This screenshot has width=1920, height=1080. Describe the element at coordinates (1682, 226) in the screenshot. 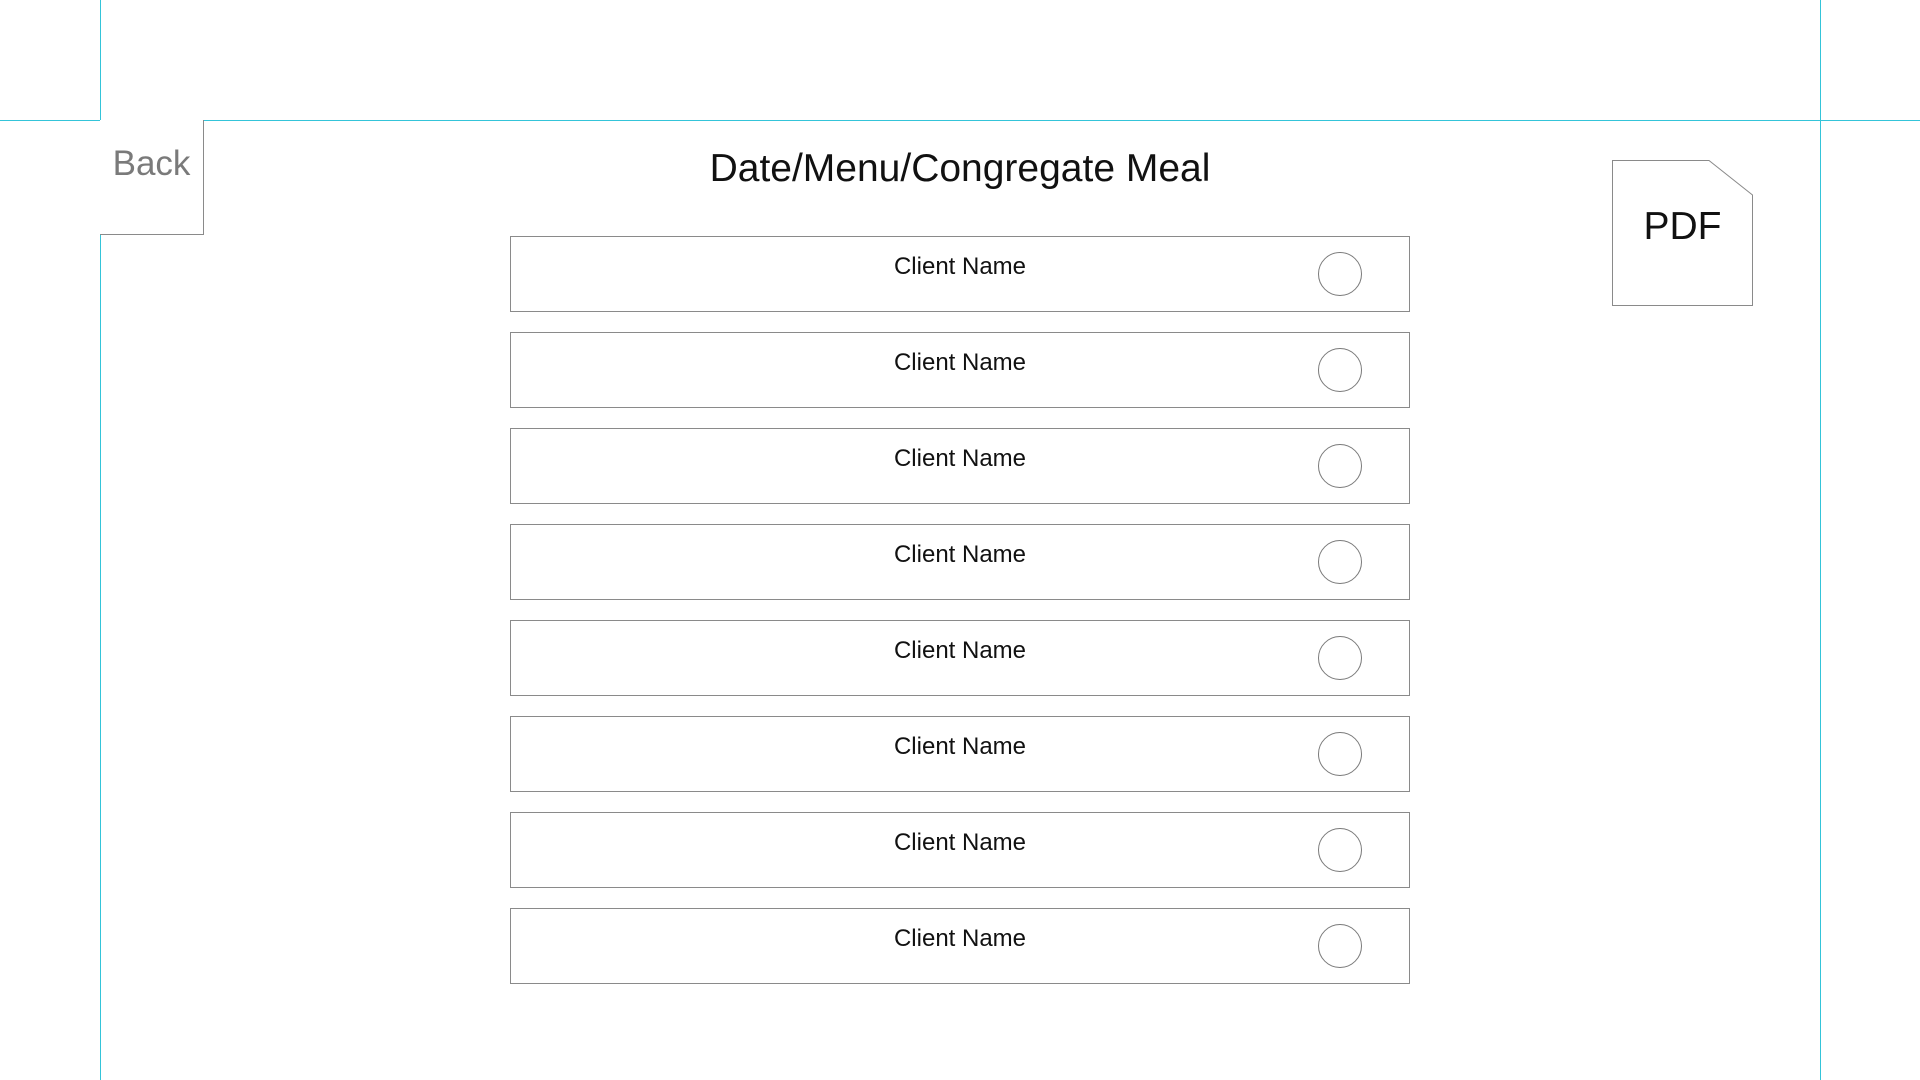

I see `pdf-button-label: PDF` at that location.